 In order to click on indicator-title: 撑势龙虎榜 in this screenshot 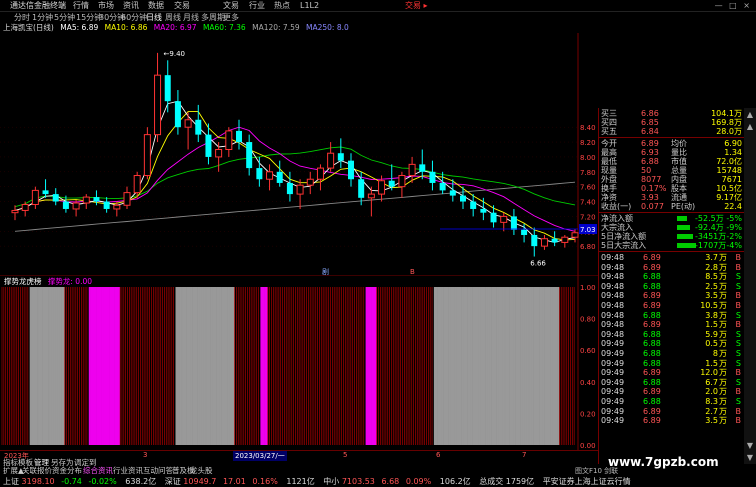, I will do `click(23, 281)`.